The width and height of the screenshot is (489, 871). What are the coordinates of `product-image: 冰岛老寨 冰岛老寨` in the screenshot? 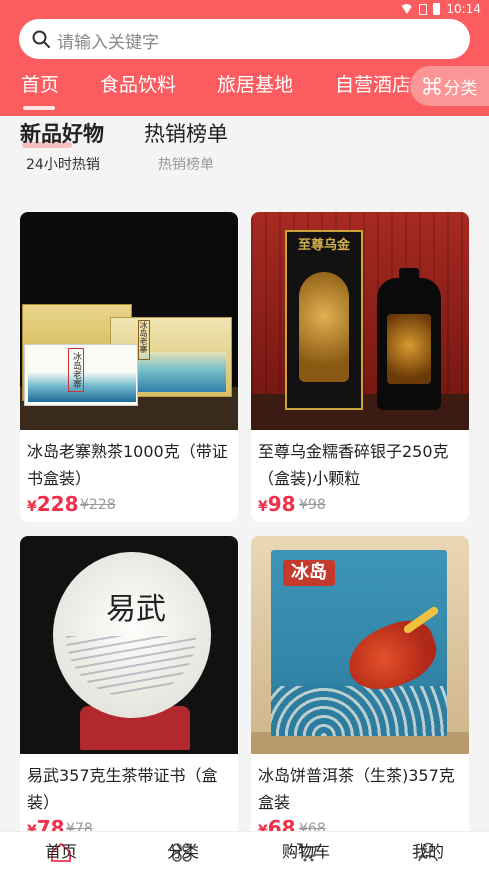 It's located at (129, 321).